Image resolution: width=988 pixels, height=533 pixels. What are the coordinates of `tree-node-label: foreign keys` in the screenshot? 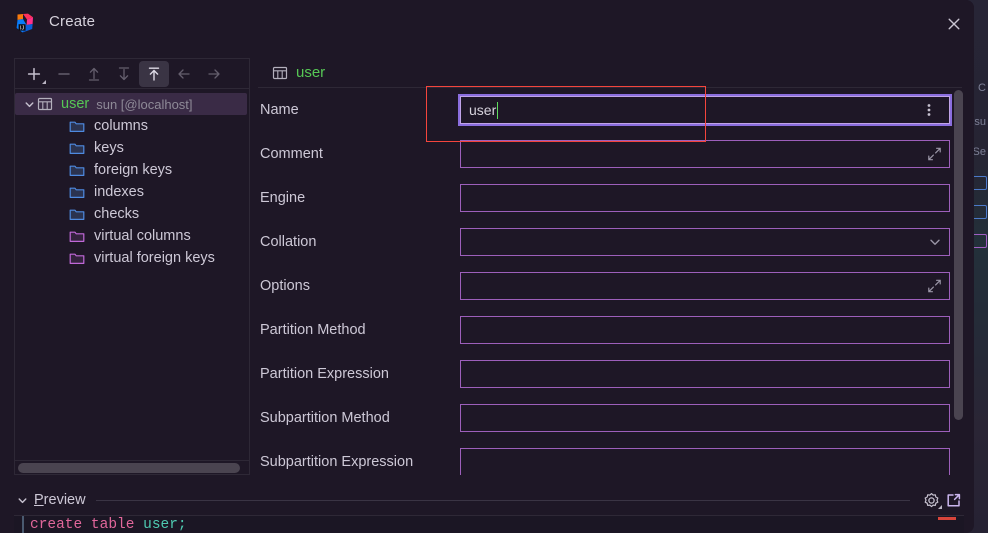 It's located at (133, 170).